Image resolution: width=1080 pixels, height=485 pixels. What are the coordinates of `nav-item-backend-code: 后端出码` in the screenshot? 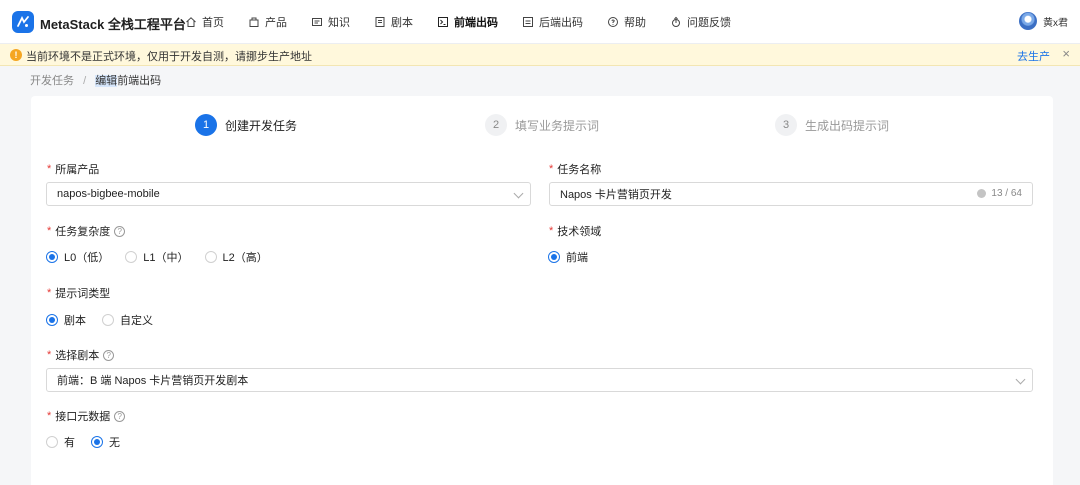 It's located at (552, 22).